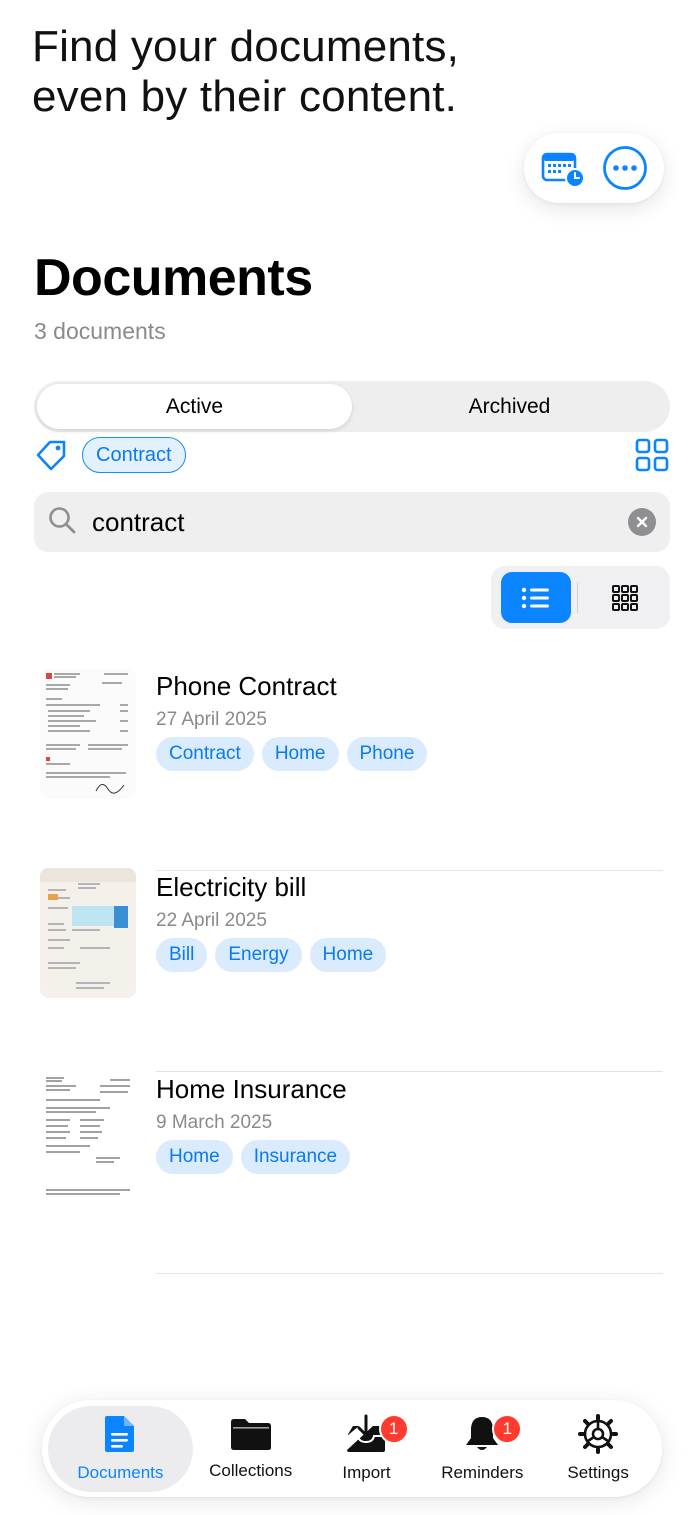  I want to click on view-switch-divider, so click(577, 597).